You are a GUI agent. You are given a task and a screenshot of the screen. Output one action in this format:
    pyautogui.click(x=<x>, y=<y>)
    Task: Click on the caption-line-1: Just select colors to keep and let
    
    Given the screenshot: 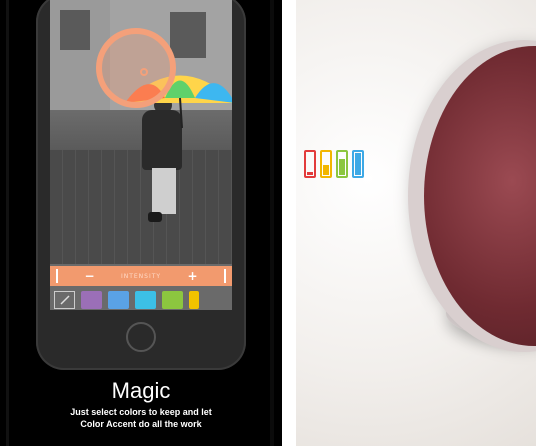 What is the action you would take?
    pyautogui.click(x=141, y=412)
    